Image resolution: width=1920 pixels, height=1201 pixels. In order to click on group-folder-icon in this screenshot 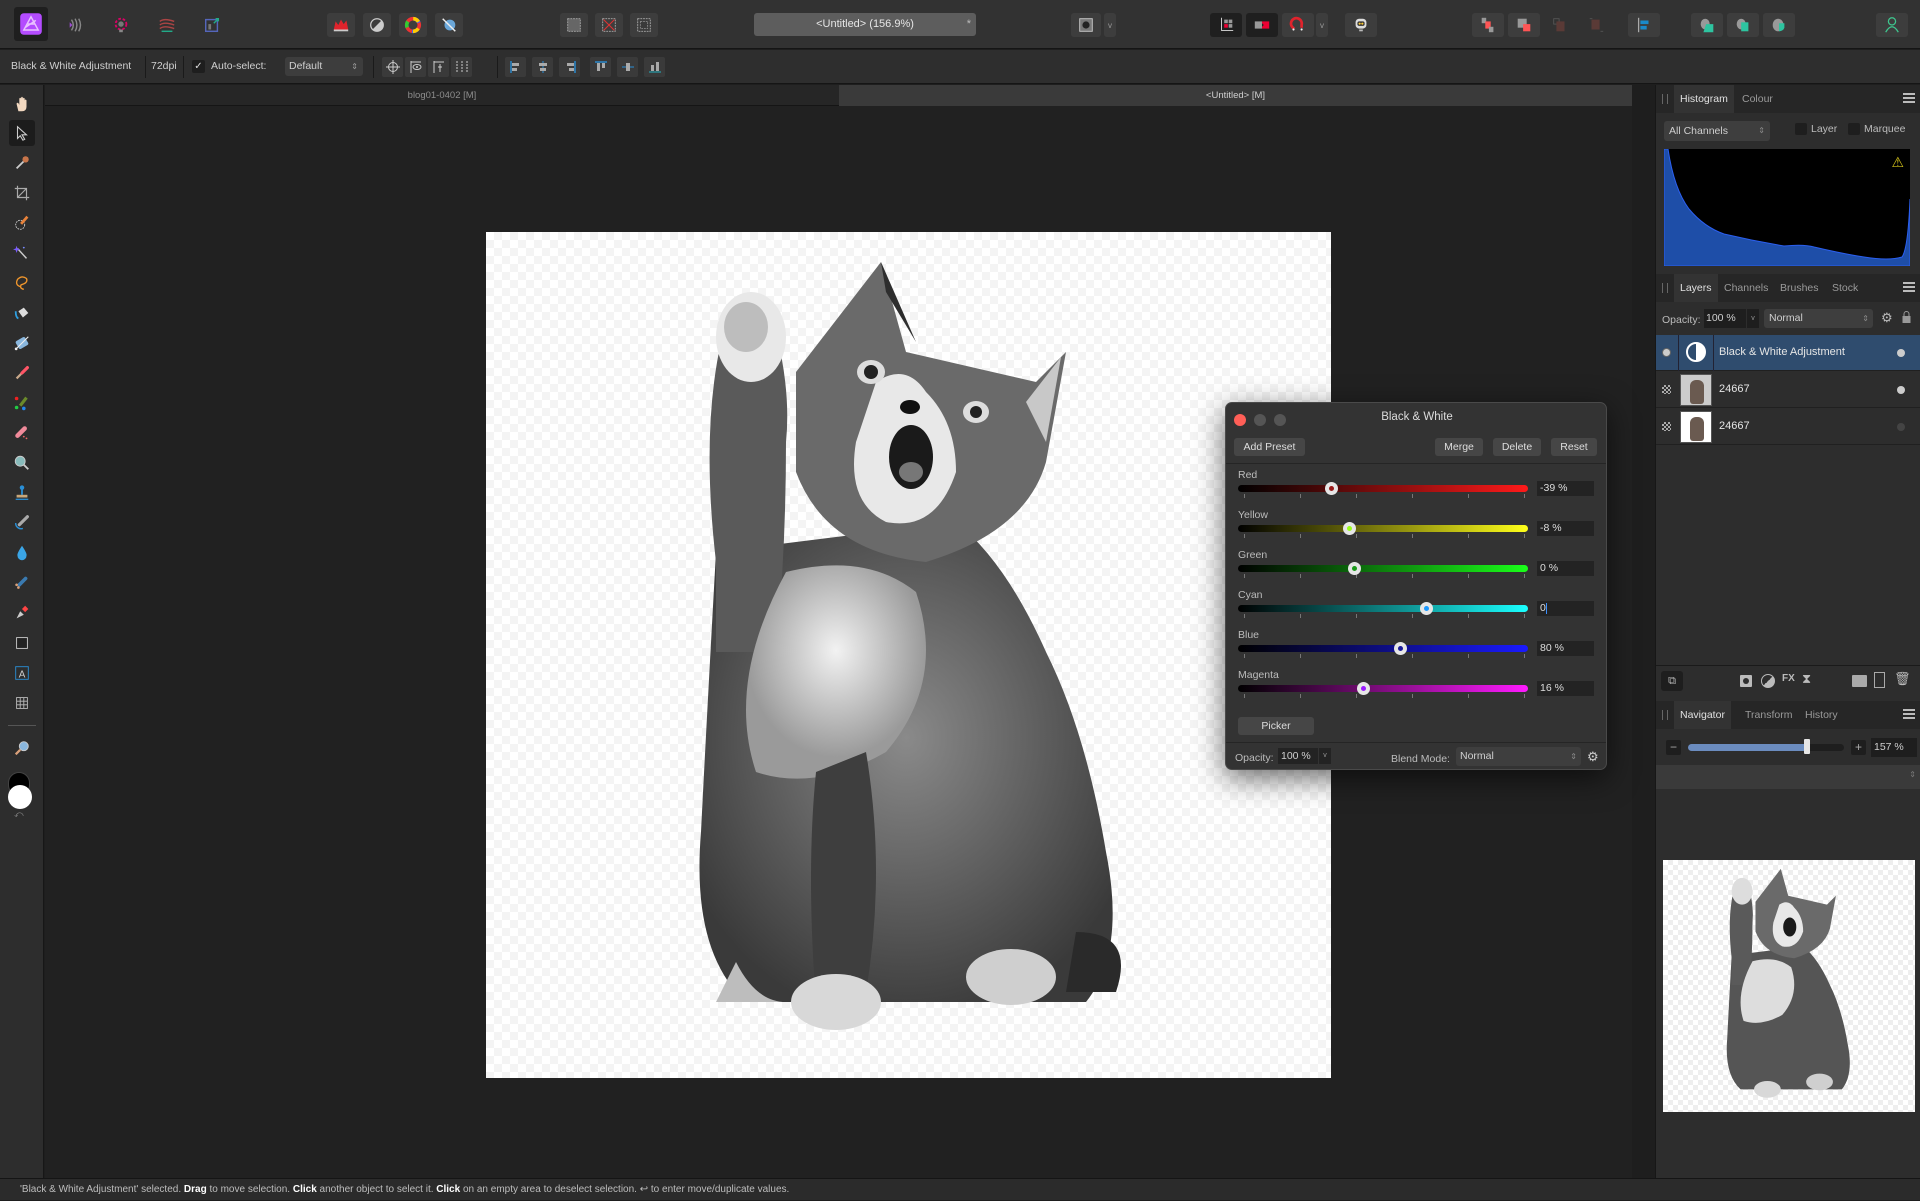, I will do `click(1859, 681)`.